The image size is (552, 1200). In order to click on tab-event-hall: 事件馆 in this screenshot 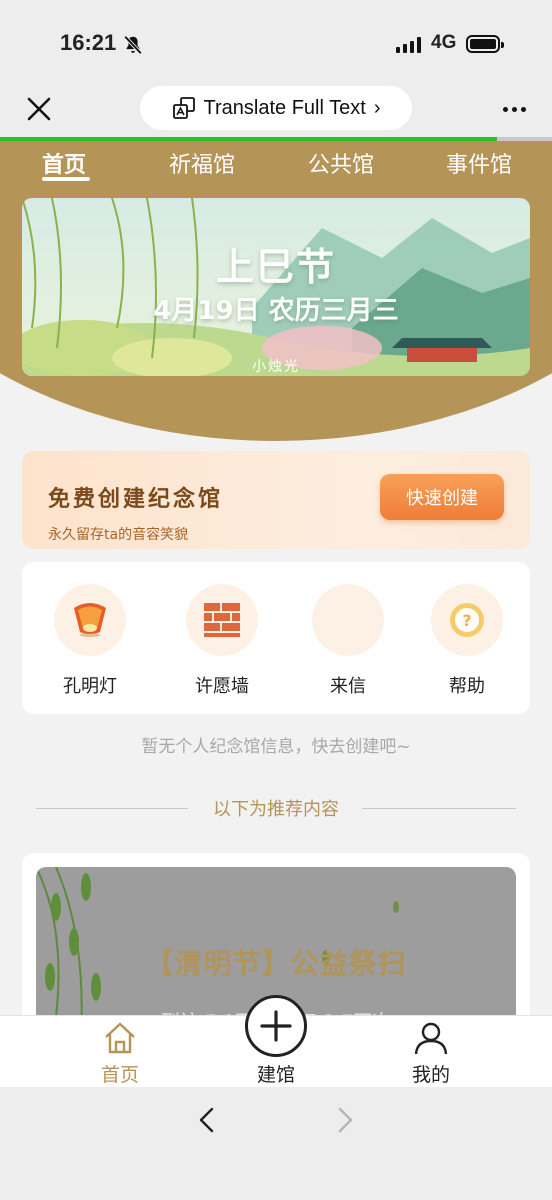, I will do `click(479, 163)`.